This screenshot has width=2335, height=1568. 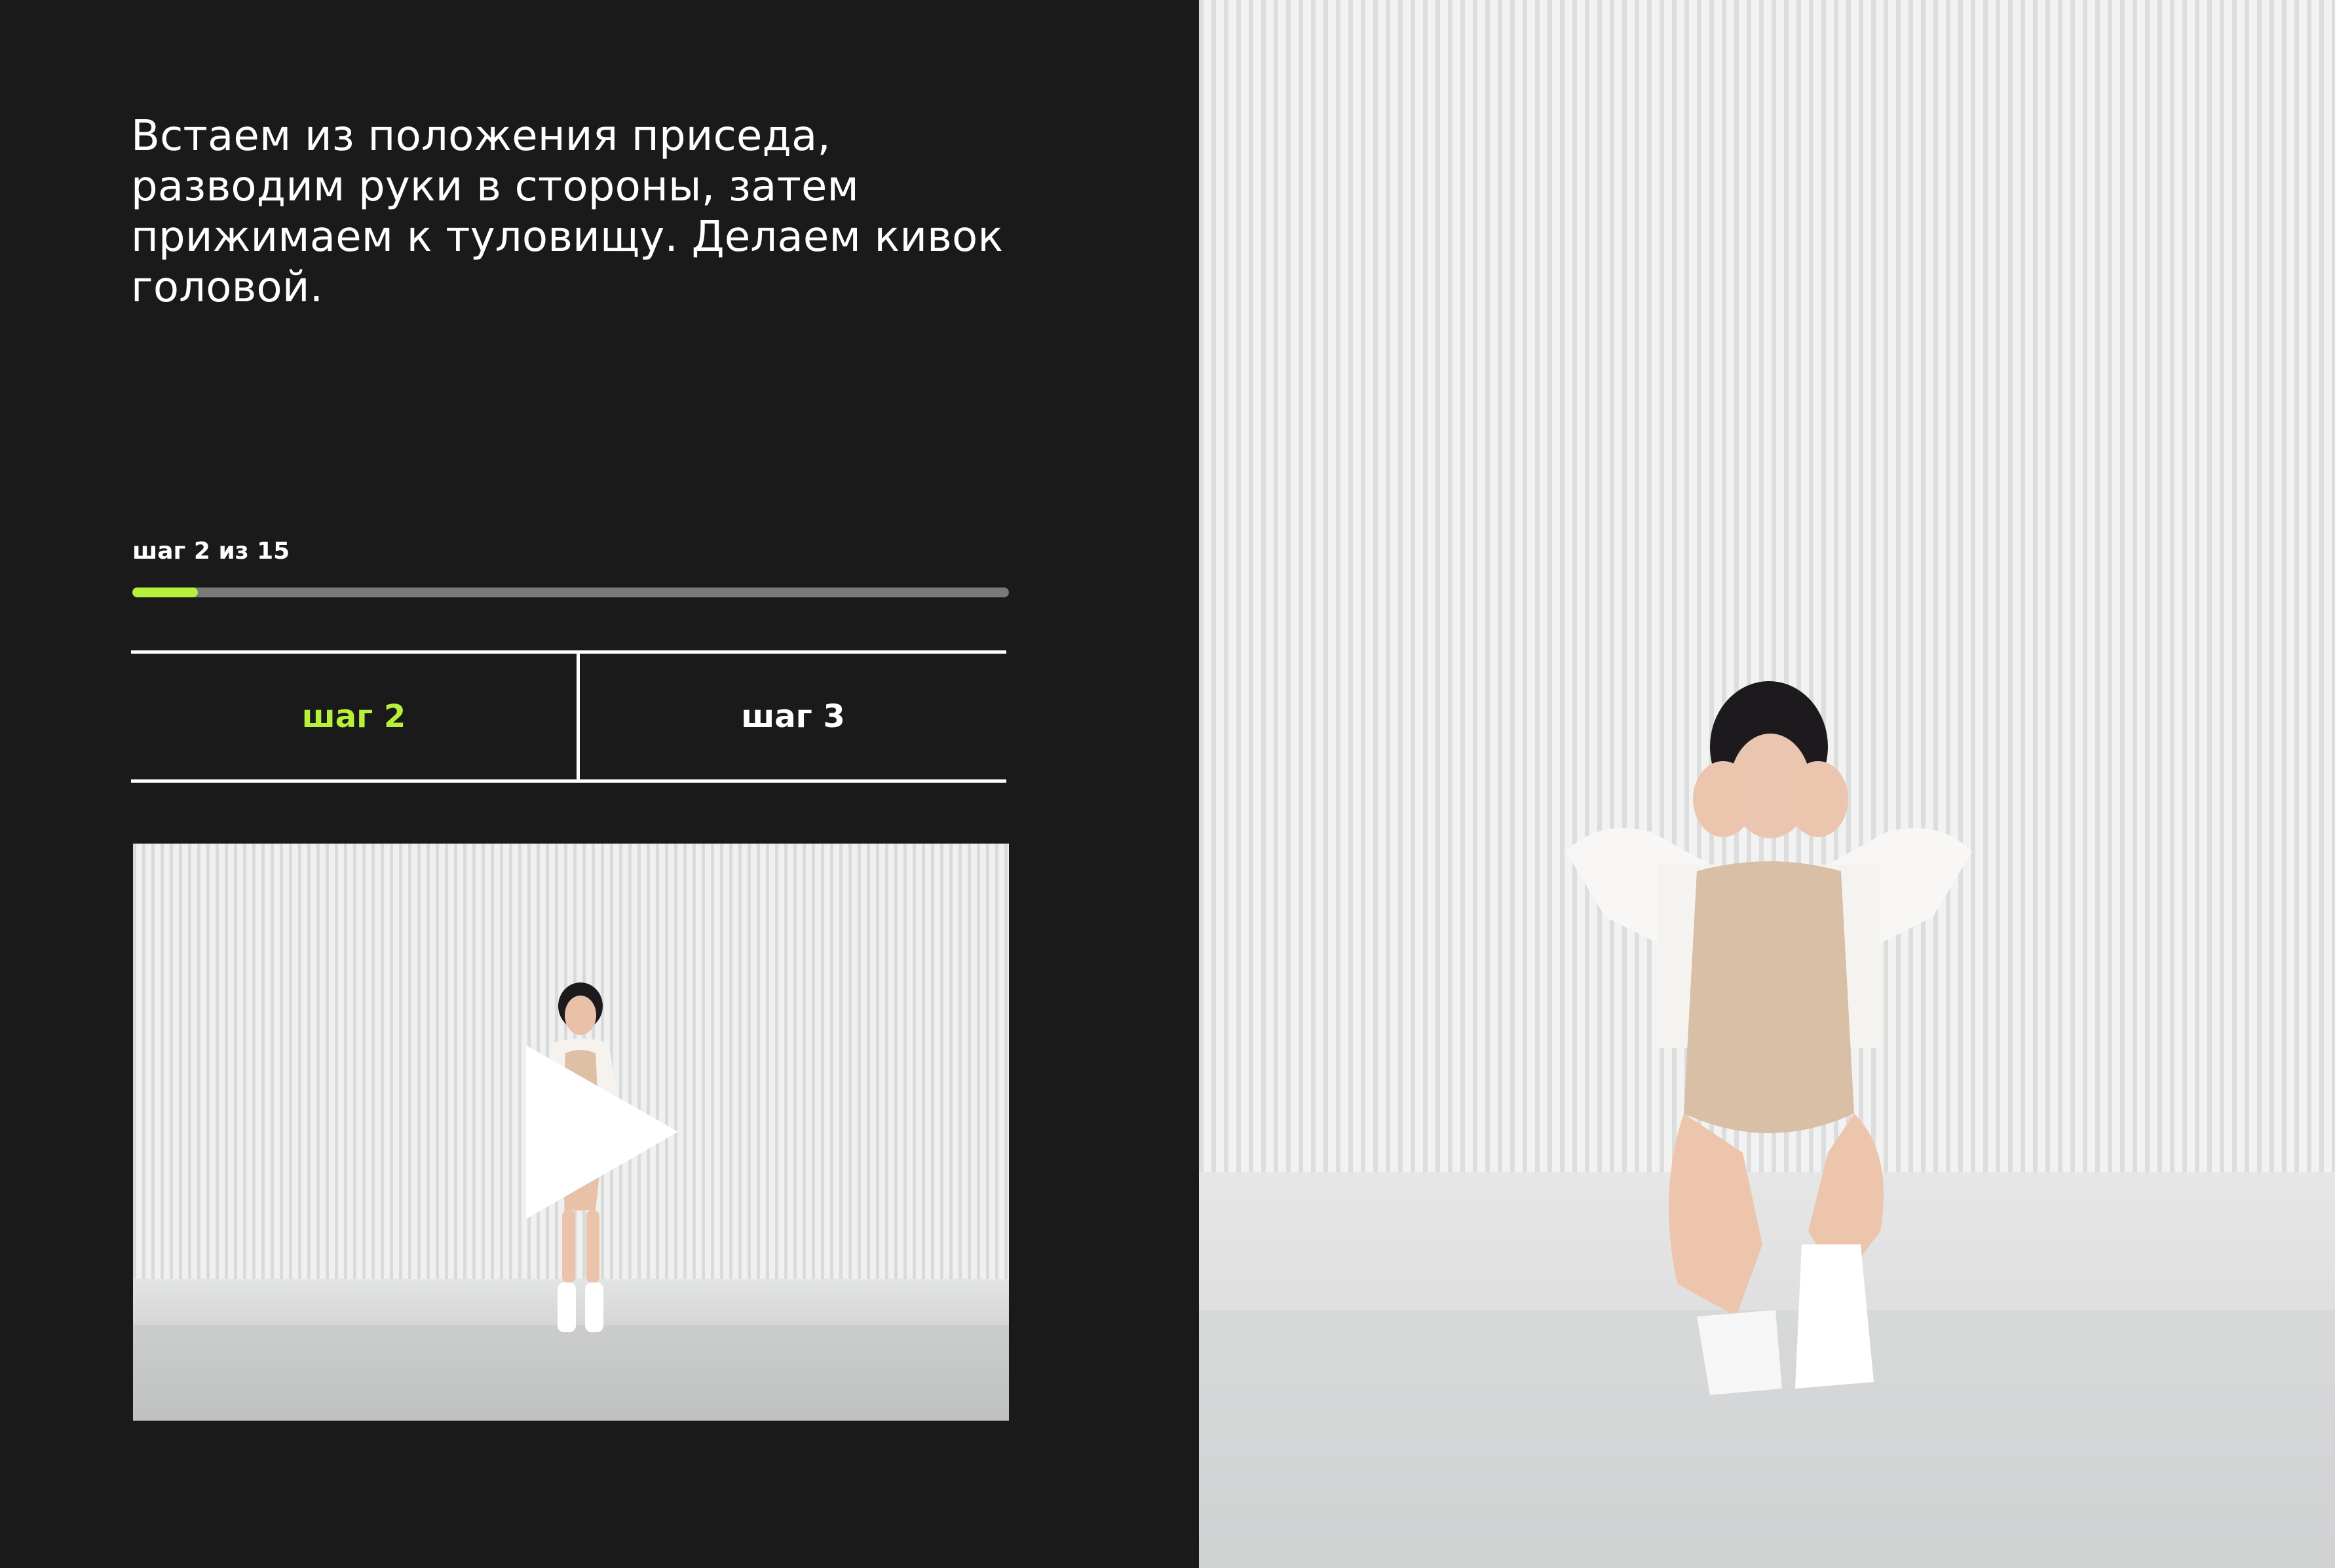 I want to click on step-video-preview, so click(x=571, y=1132).